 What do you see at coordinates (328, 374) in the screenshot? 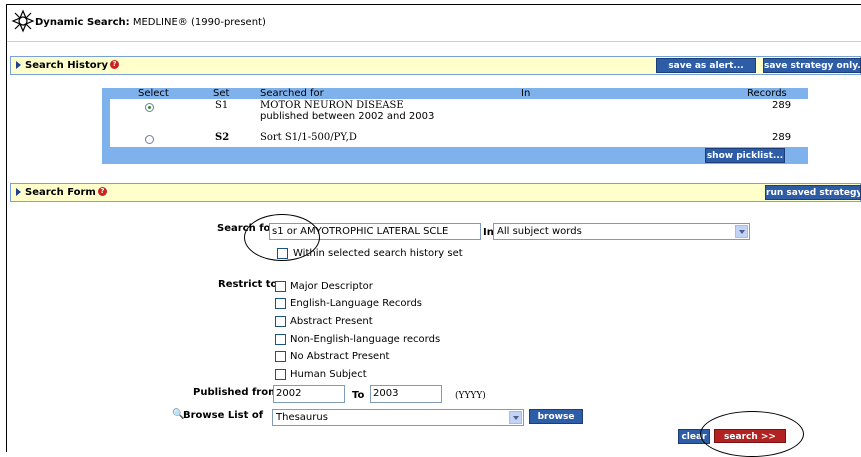
I see `restrict-human-subject-label: Human Subject` at bounding box center [328, 374].